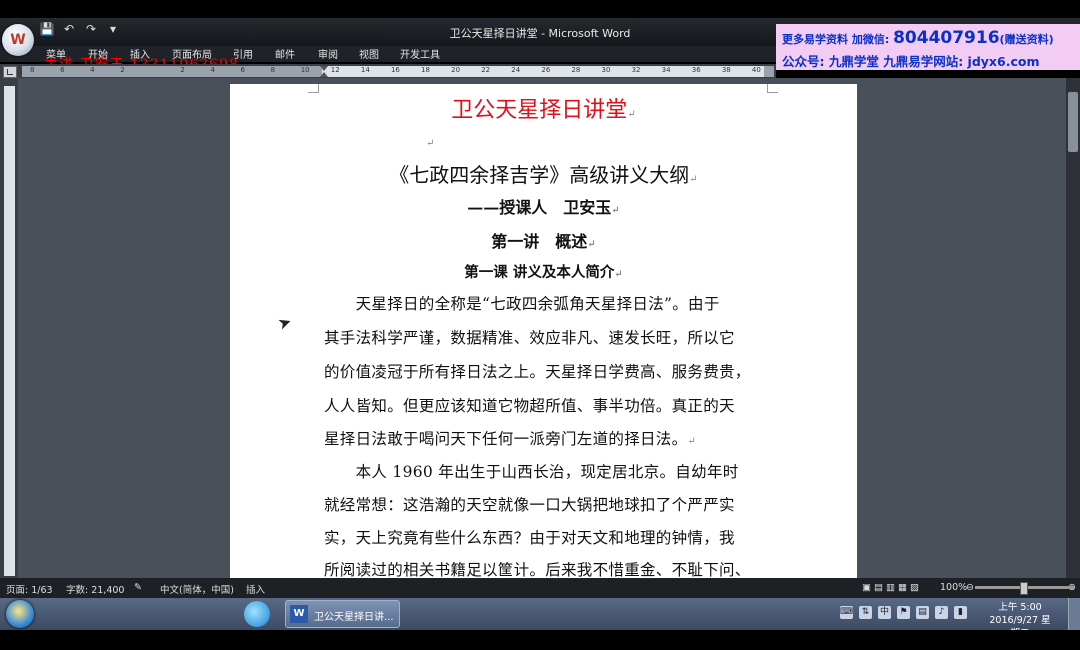  Describe the element at coordinates (328, 53) in the screenshot. I see `tab-review: 审阅` at that location.